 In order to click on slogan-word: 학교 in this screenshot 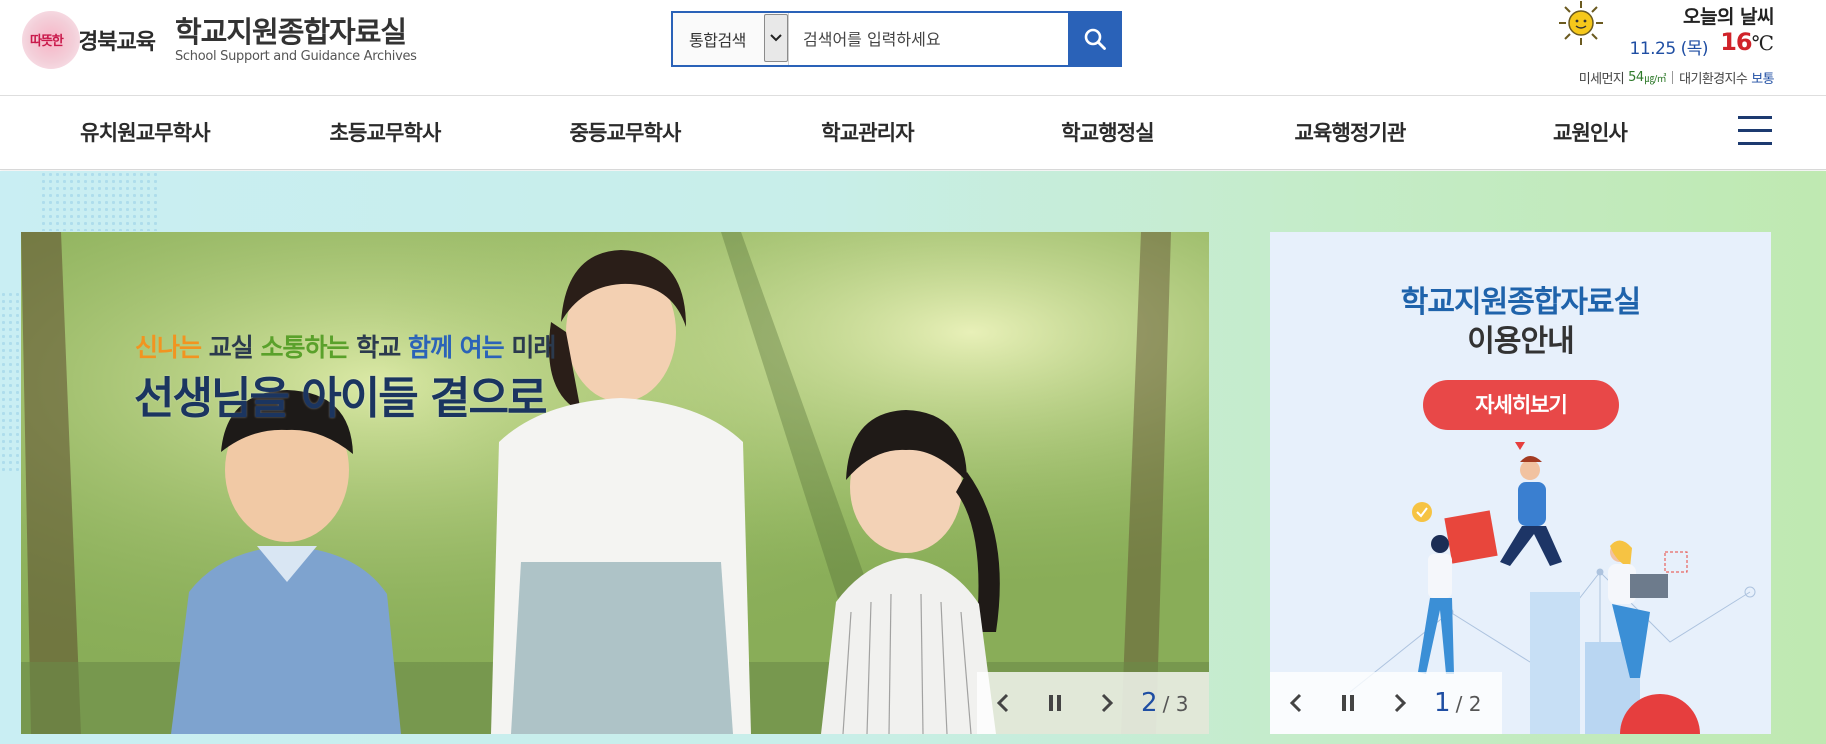, I will do `click(378, 347)`.